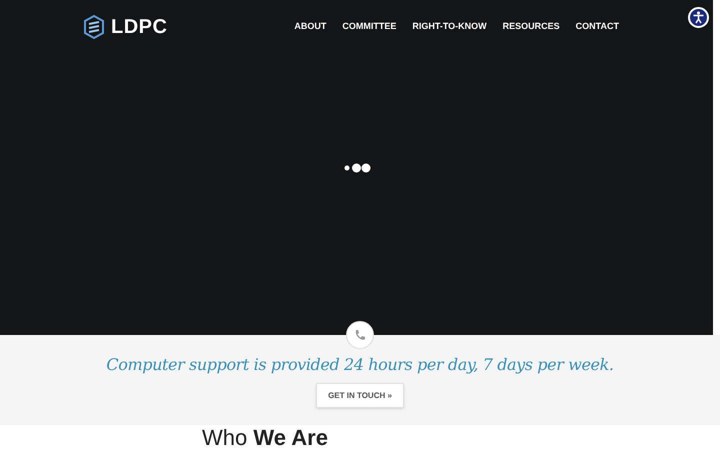  What do you see at coordinates (698, 17) in the screenshot?
I see `accessibility-icon` at bounding box center [698, 17].